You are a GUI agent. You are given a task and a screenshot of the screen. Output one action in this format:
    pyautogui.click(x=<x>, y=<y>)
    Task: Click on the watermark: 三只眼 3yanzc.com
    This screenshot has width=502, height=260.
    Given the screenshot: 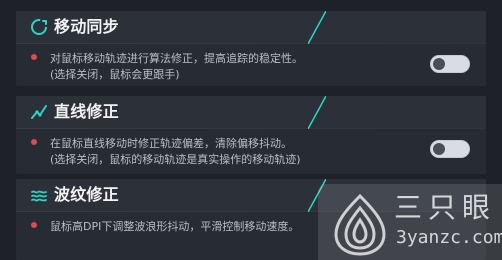 What is the action you would take?
    pyautogui.click(x=410, y=222)
    